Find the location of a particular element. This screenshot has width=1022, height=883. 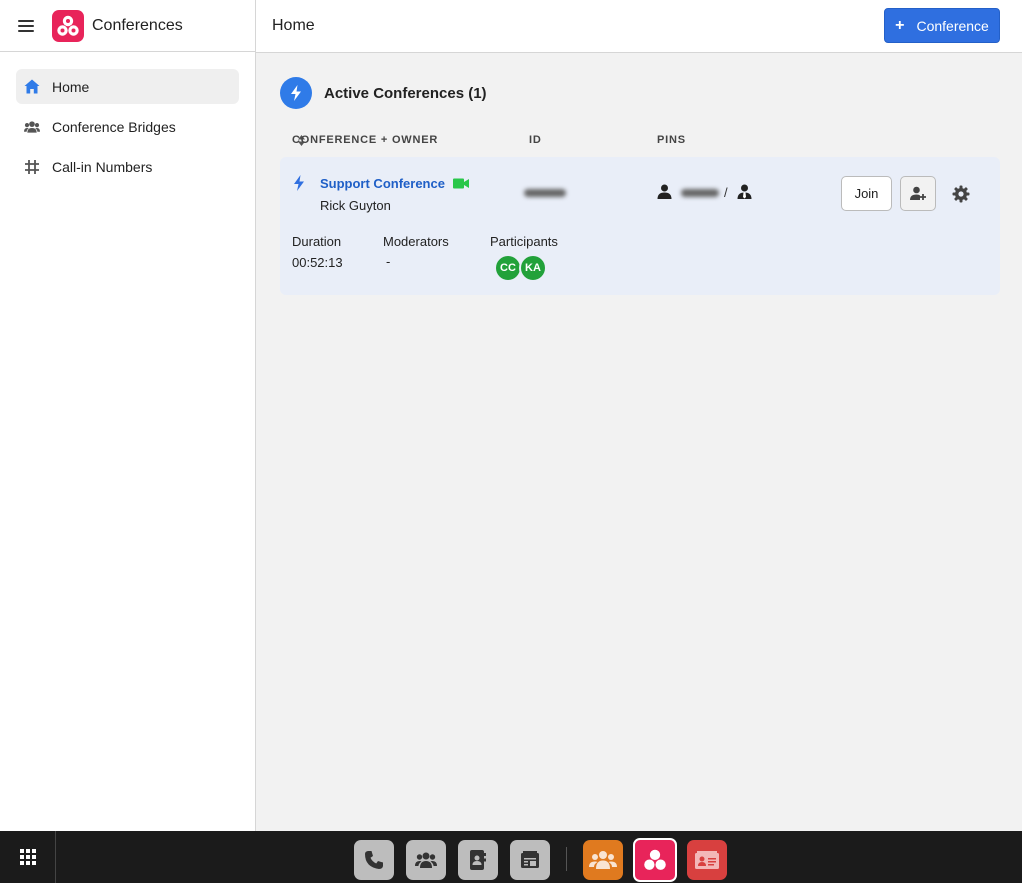

home-icon is located at coordinates (32, 87).